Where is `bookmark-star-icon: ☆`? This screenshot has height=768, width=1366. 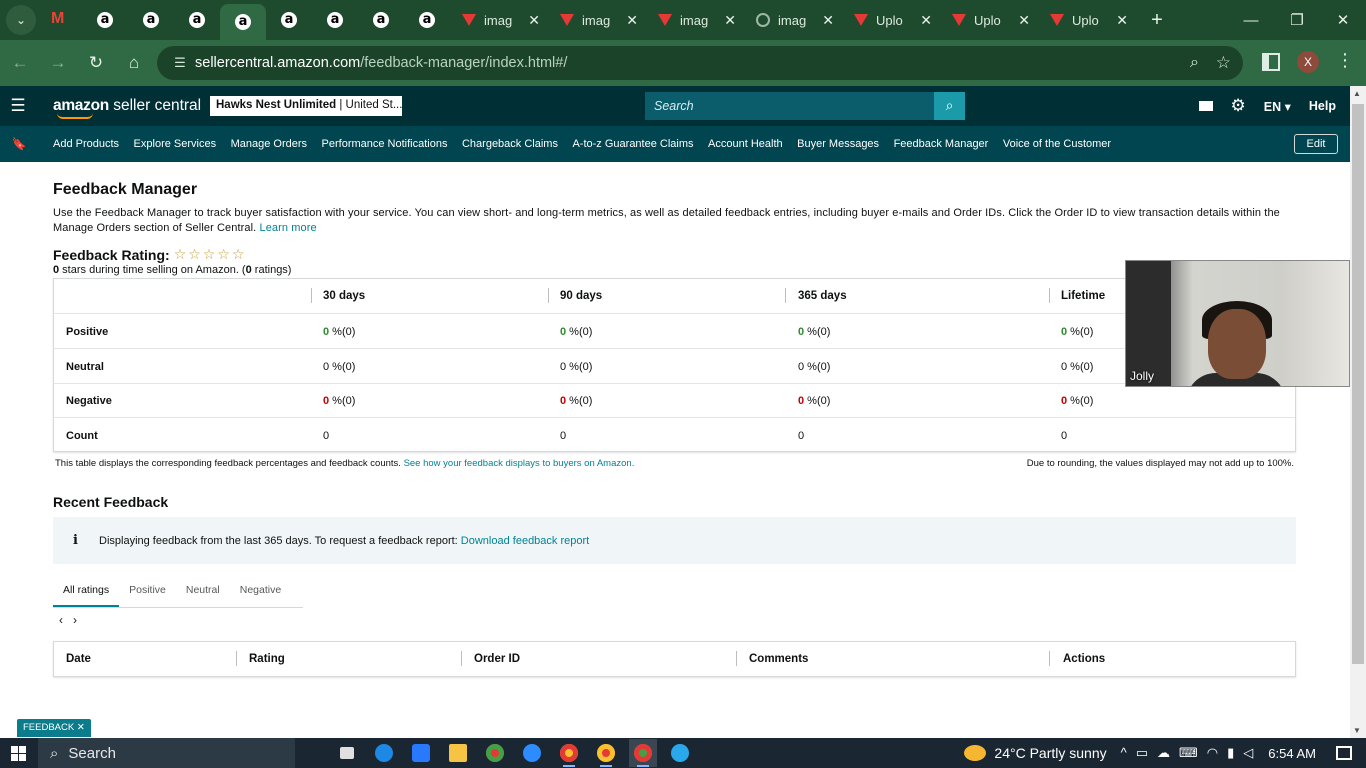
bookmark-star-icon: ☆ is located at coordinates (1223, 63).